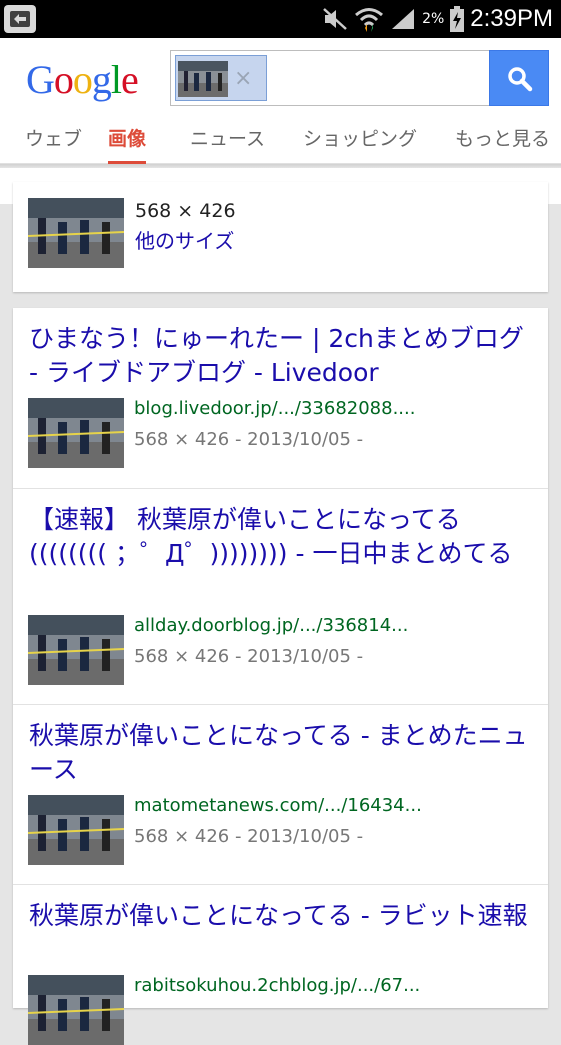 The width and height of the screenshot is (561, 1045). I want to click on search-button, so click(519, 78).